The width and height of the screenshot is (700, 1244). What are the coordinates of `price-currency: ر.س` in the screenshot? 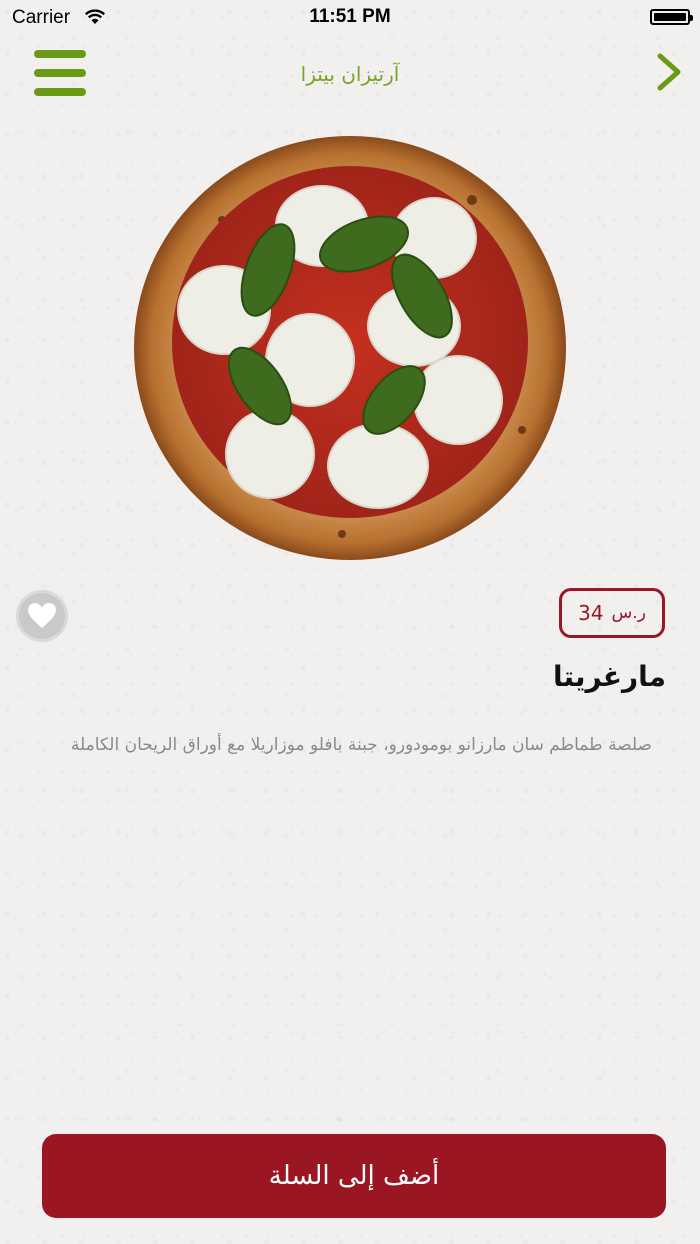 It's located at (628, 613).